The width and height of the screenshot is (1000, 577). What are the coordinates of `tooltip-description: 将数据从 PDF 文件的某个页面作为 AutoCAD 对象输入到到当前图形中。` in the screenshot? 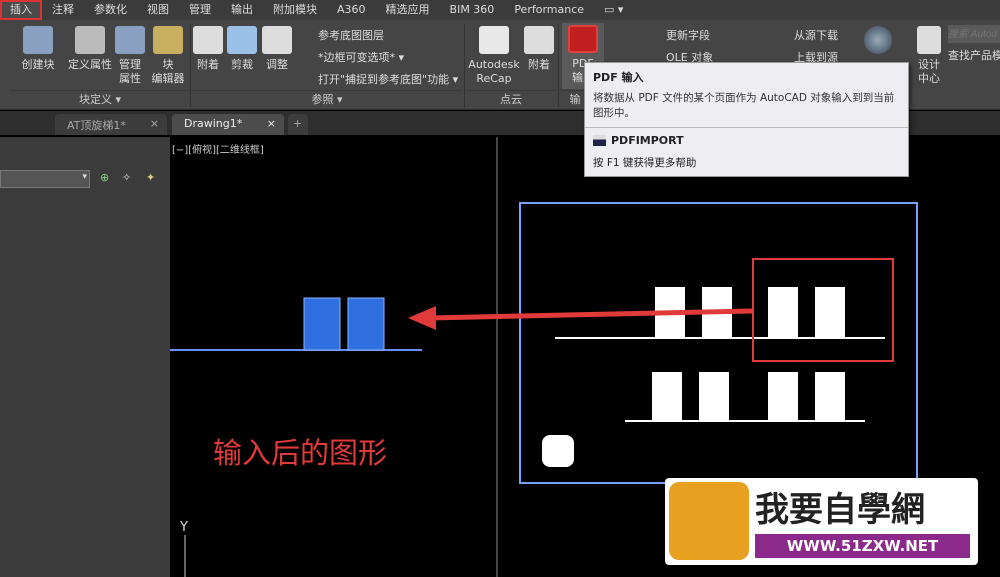 It's located at (744, 105).